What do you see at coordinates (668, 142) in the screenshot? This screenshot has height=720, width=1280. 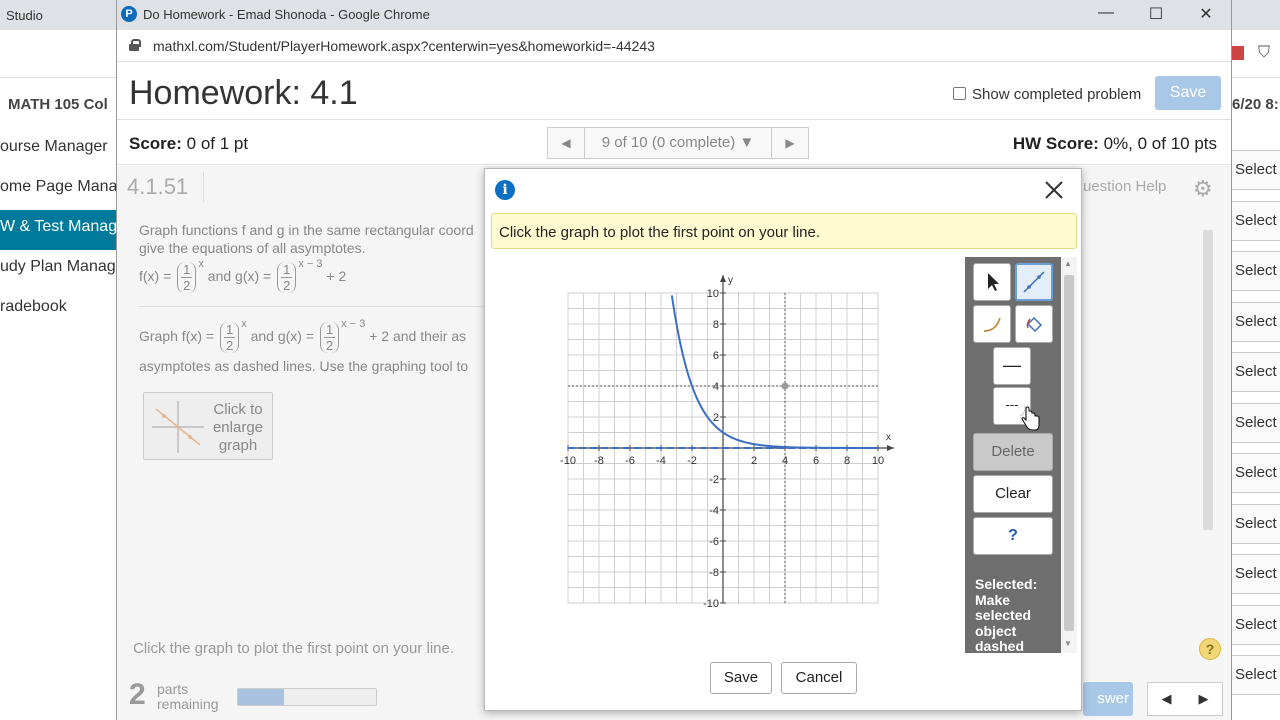 I see `question-selector-label: 9 of 10 (0 complete)` at bounding box center [668, 142].